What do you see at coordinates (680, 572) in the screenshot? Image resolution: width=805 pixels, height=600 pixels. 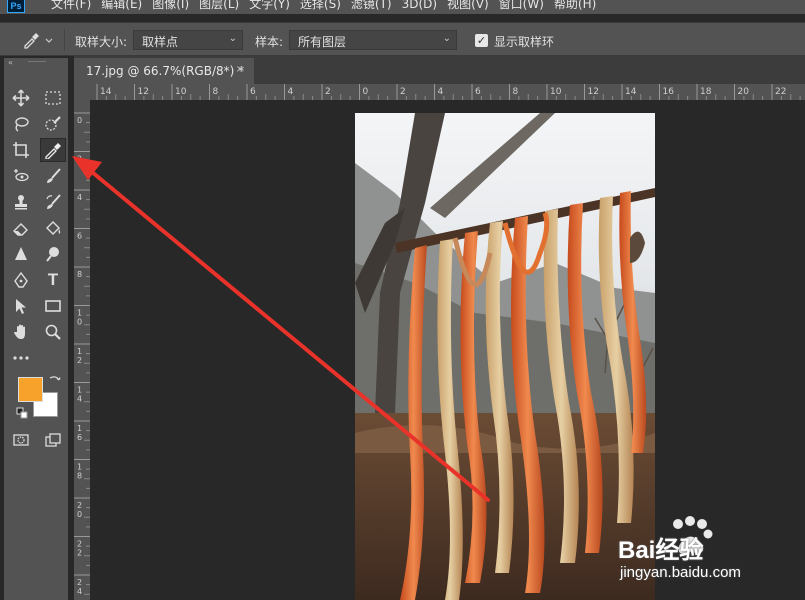 I see `watermark-url: jingyan.baidu.com` at bounding box center [680, 572].